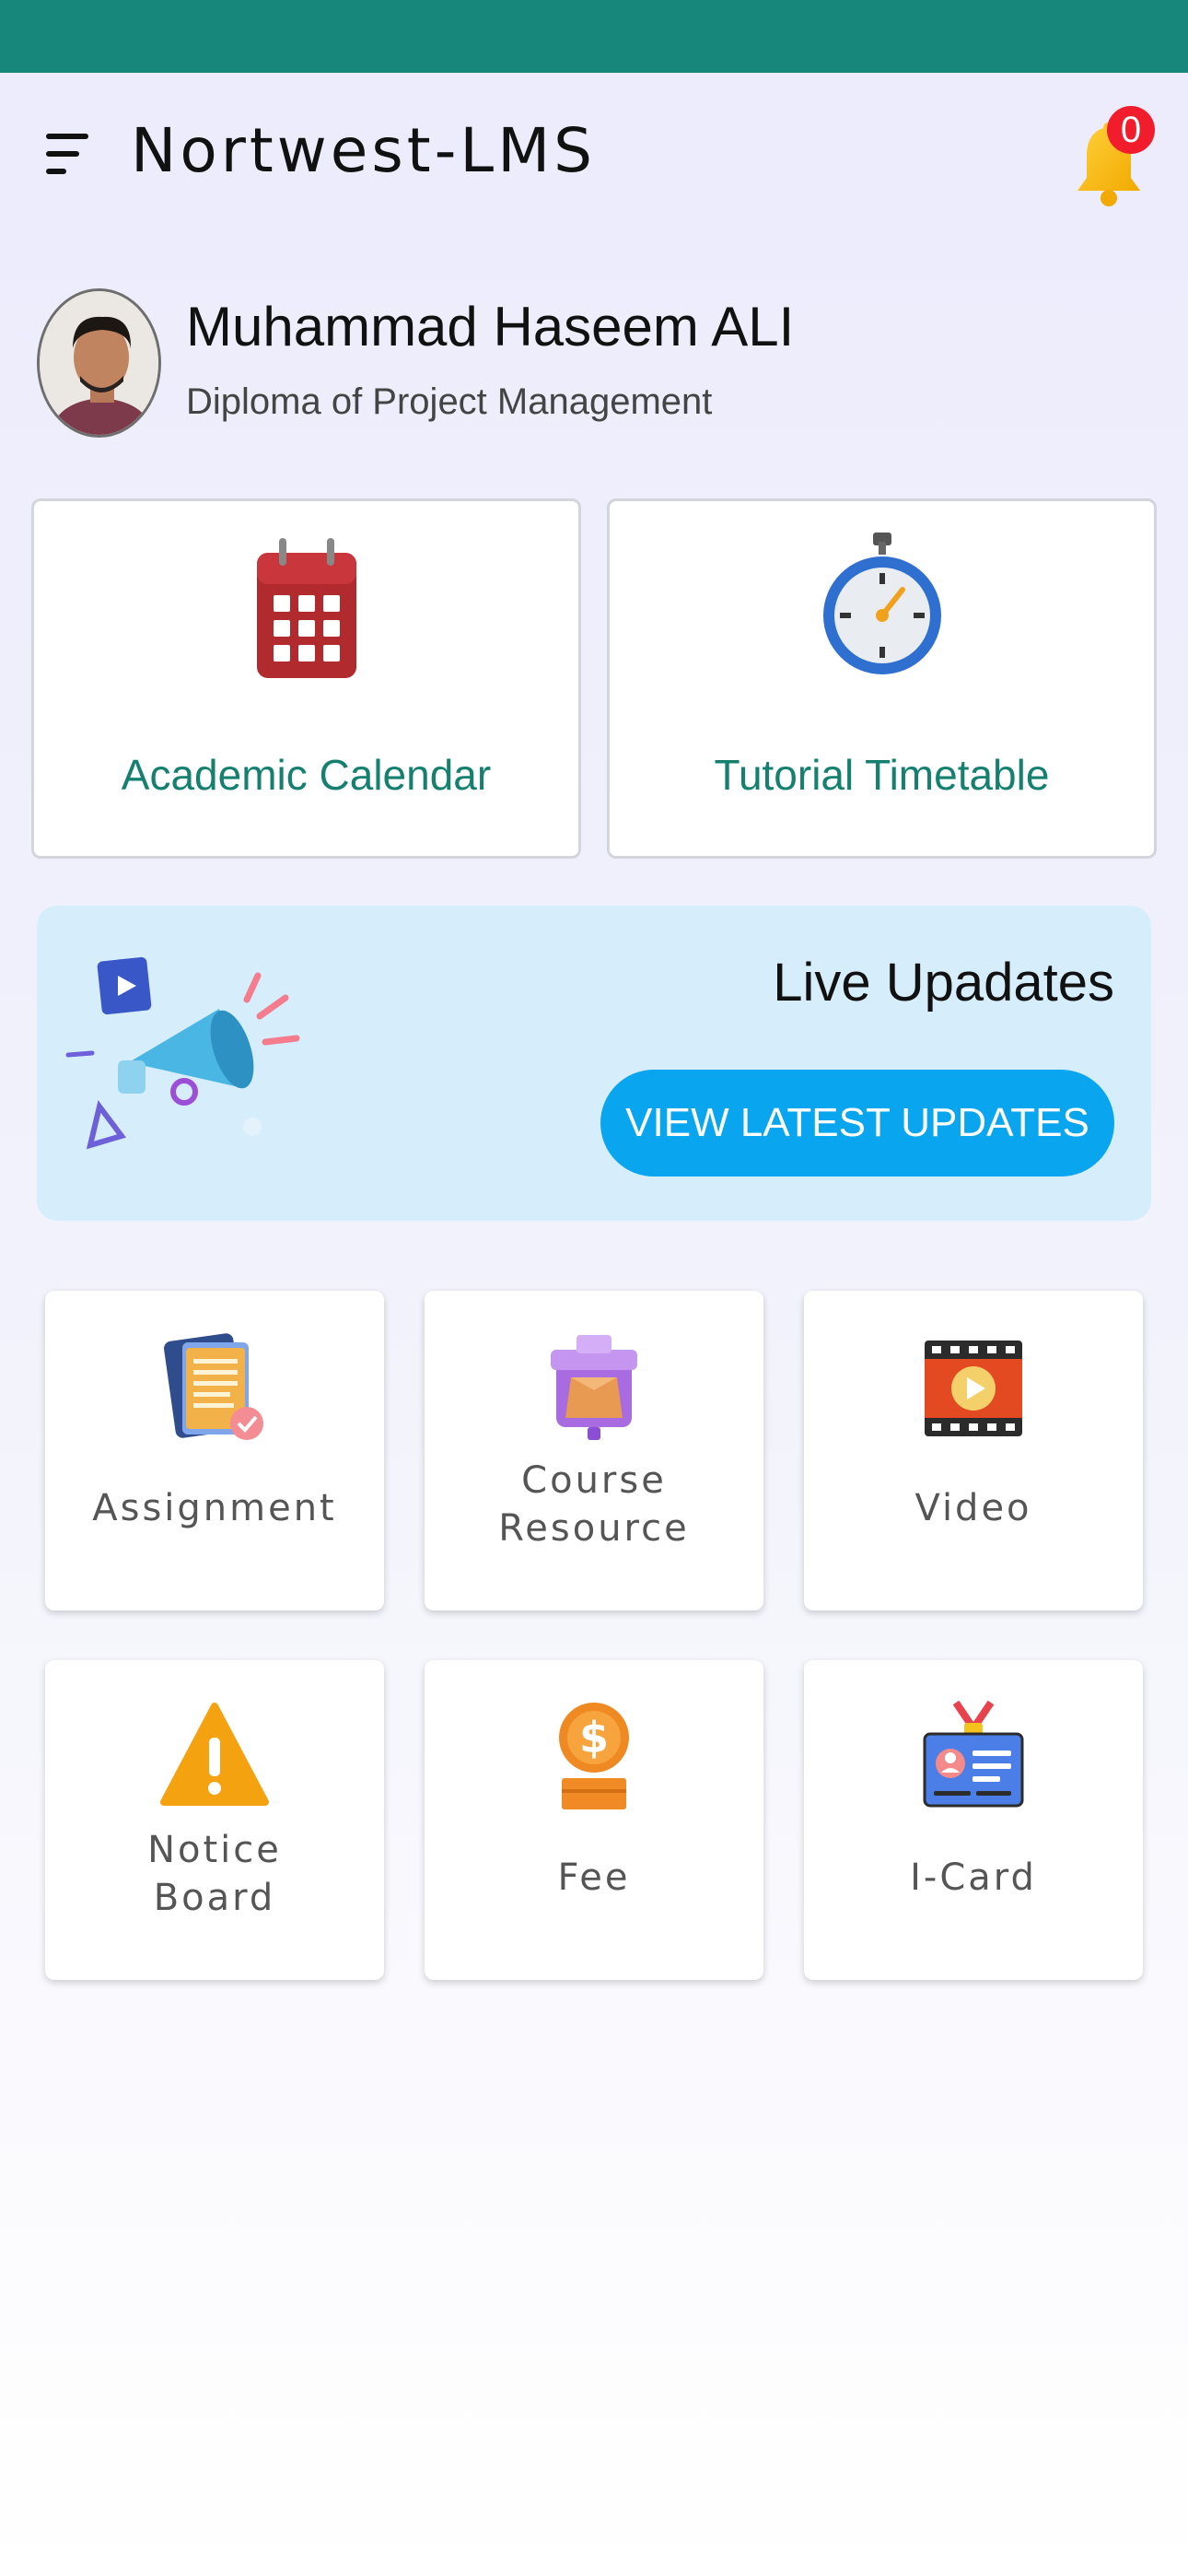  What do you see at coordinates (364, 150) in the screenshot?
I see `app-title: Nortwest-LMS` at bounding box center [364, 150].